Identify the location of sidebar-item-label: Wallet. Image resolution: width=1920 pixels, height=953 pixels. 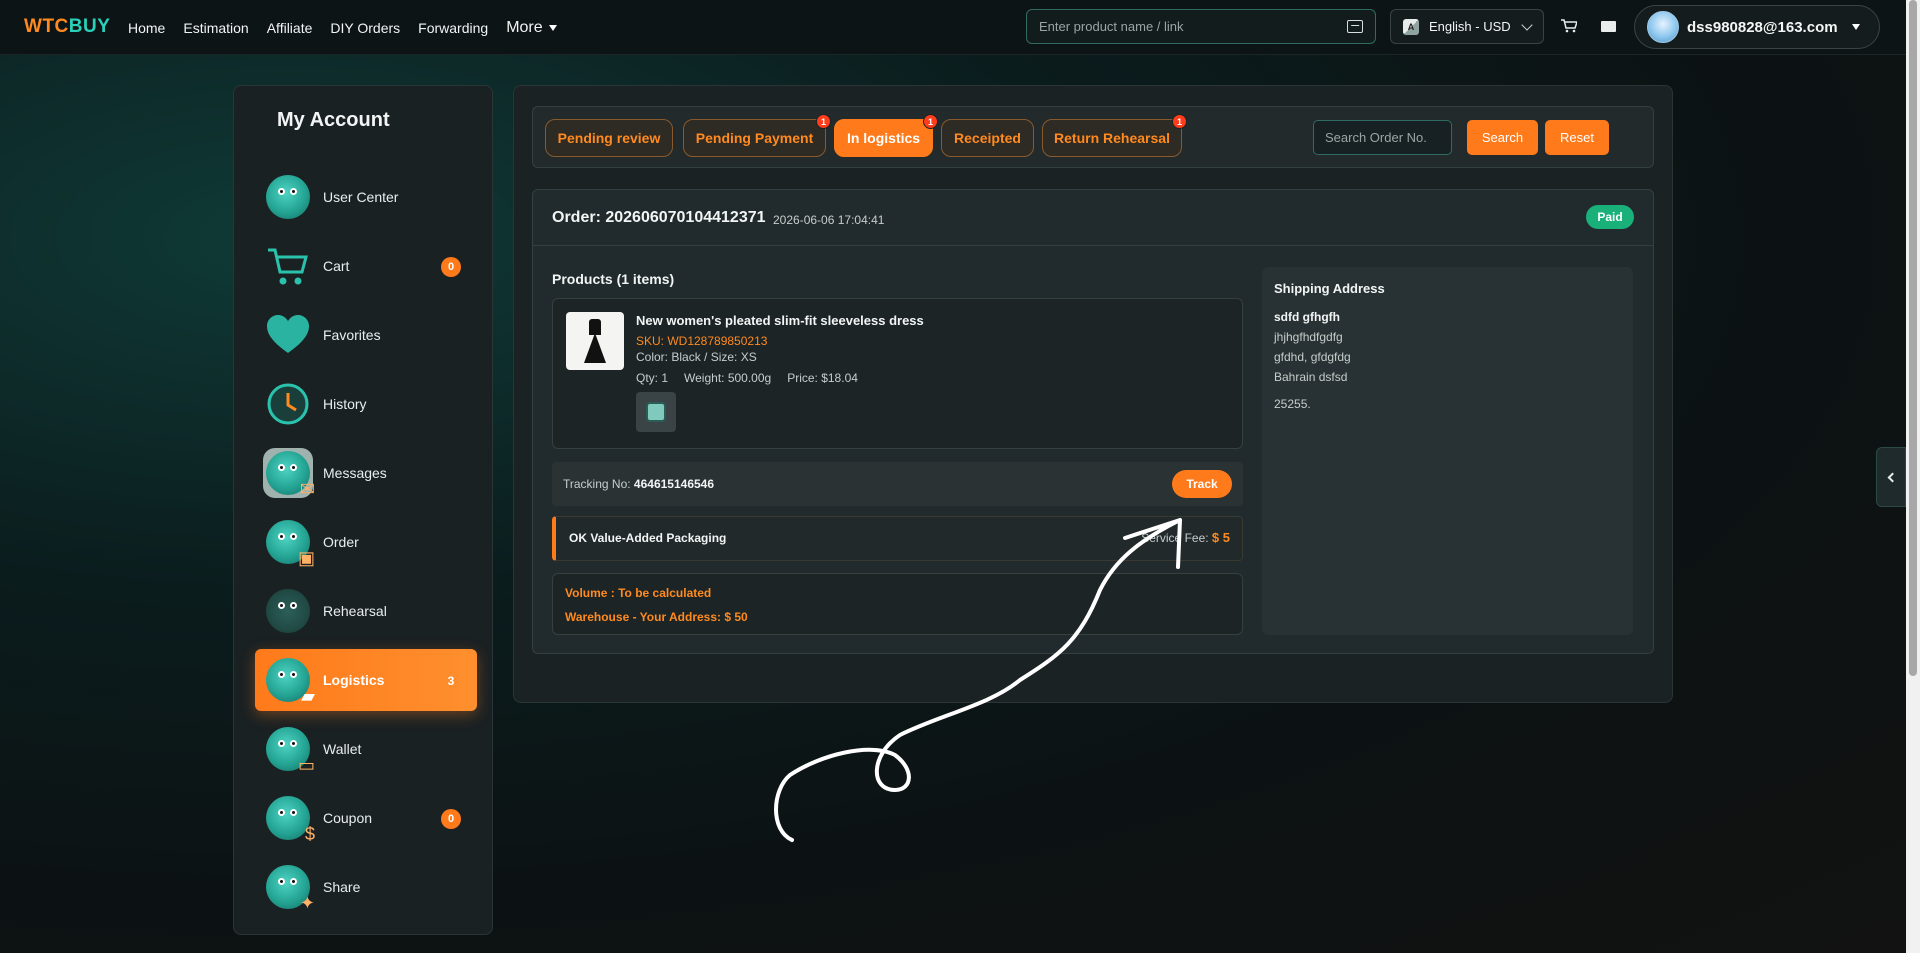
(342, 749).